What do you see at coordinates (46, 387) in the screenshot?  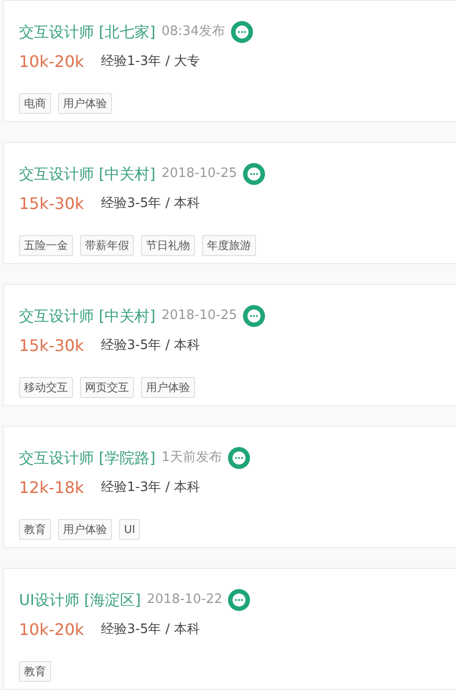 I see `tag: 移动交互` at bounding box center [46, 387].